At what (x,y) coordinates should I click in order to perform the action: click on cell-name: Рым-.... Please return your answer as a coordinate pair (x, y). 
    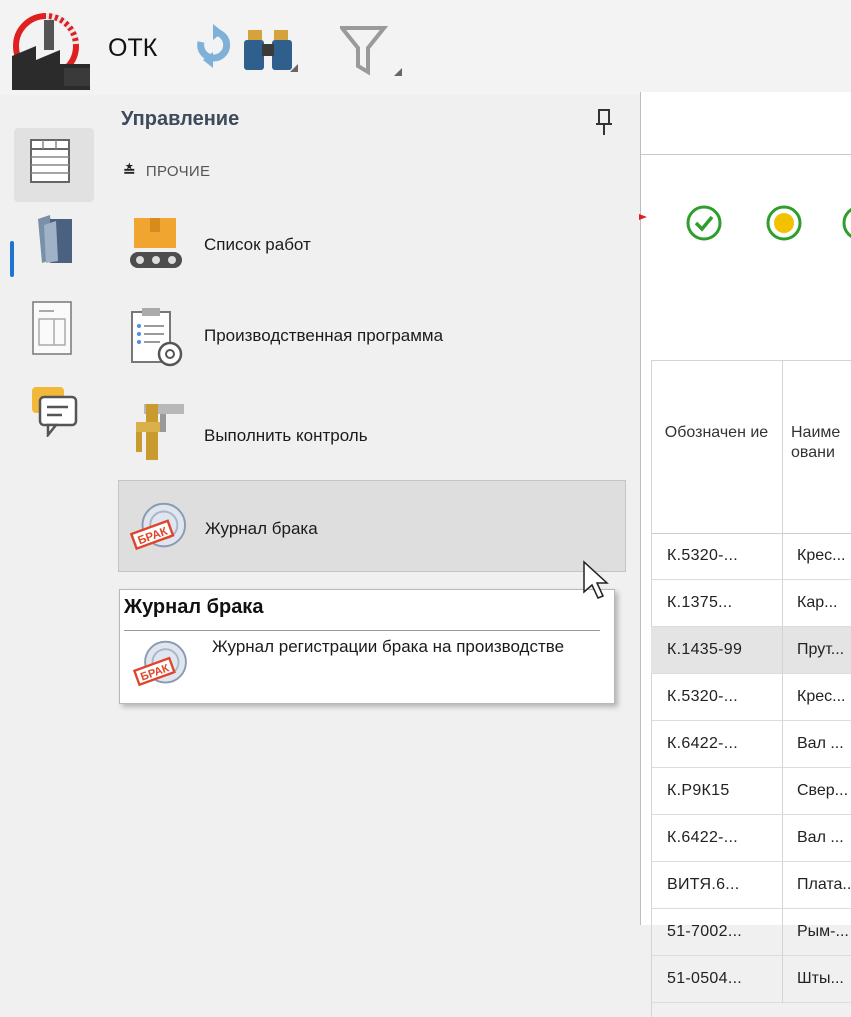
    Looking at the image, I should click on (817, 932).